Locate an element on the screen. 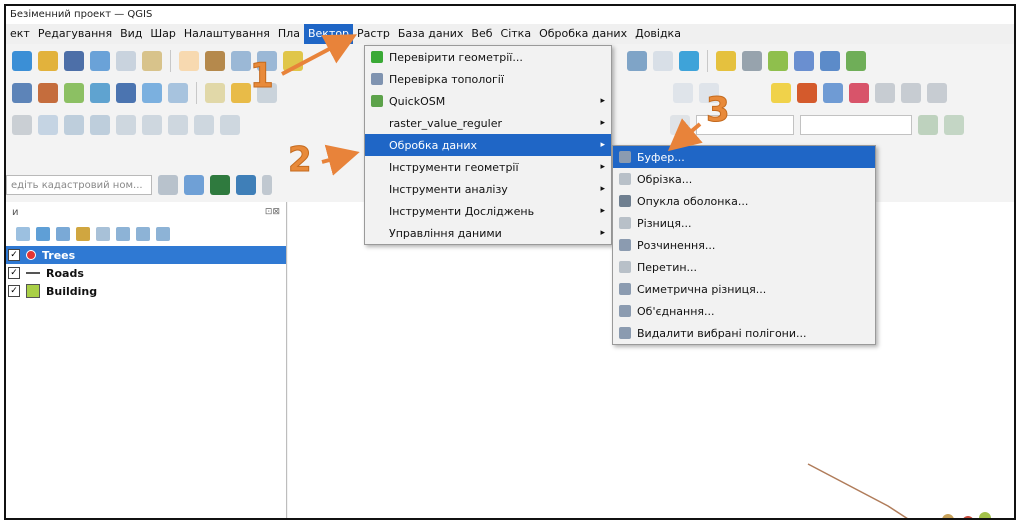  print-layout-icon is located at coordinates (126, 61).